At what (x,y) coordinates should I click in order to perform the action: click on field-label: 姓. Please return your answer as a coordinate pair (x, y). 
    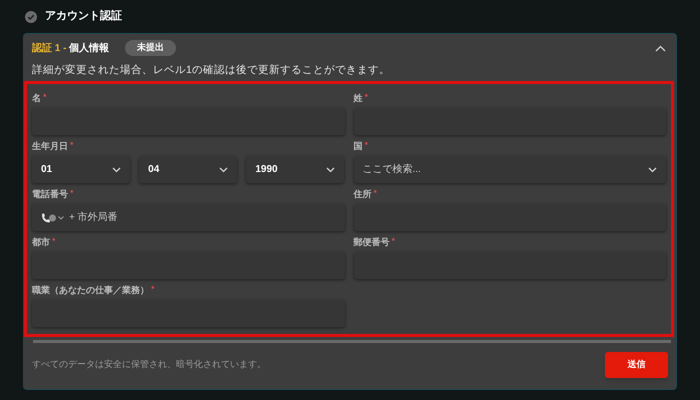
    Looking at the image, I should click on (358, 98).